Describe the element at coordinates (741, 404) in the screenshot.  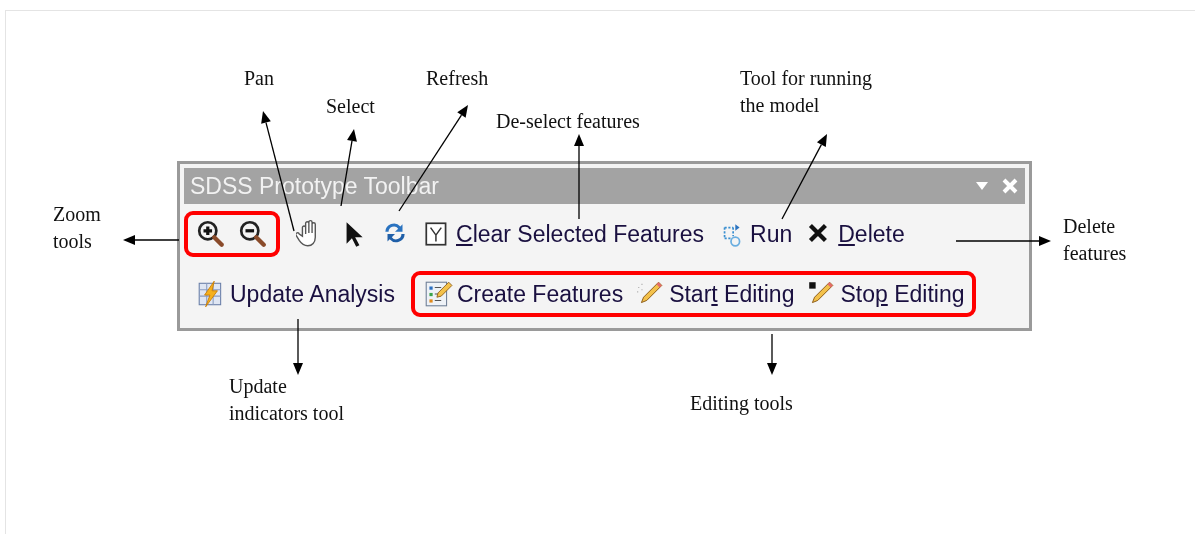
I see `annotation-label: Editing tools` at that location.